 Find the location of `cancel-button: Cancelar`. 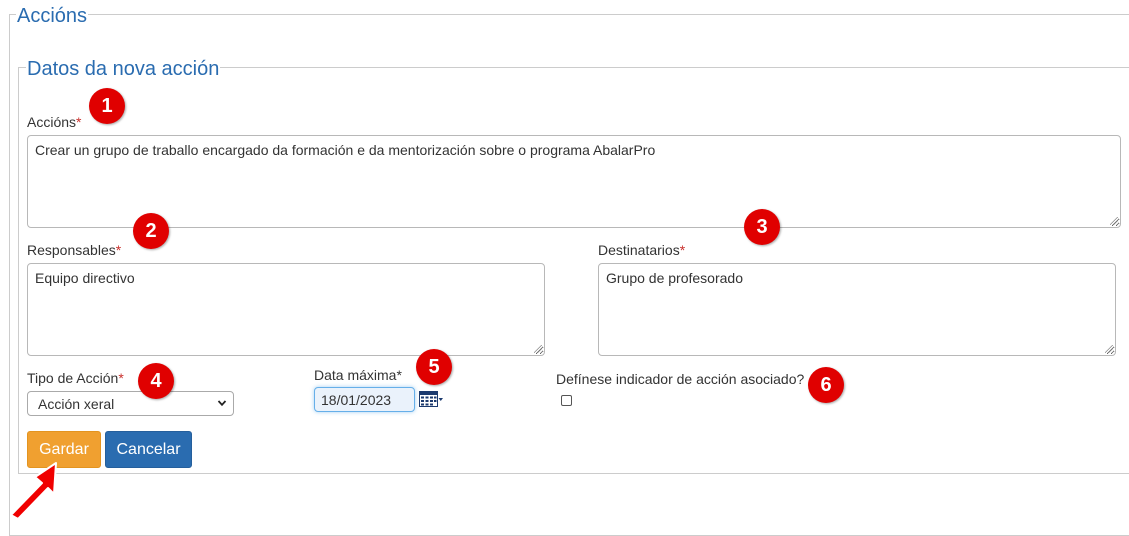

cancel-button: Cancelar is located at coordinates (148, 449).